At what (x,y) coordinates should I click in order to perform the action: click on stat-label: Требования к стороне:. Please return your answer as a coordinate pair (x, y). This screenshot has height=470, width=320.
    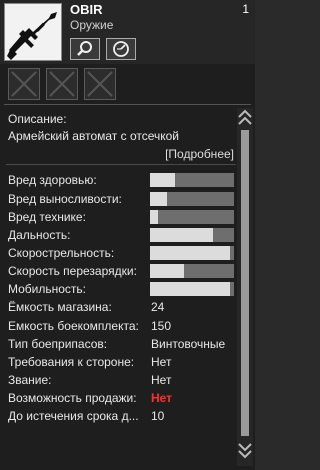
    Looking at the image, I should click on (71, 362).